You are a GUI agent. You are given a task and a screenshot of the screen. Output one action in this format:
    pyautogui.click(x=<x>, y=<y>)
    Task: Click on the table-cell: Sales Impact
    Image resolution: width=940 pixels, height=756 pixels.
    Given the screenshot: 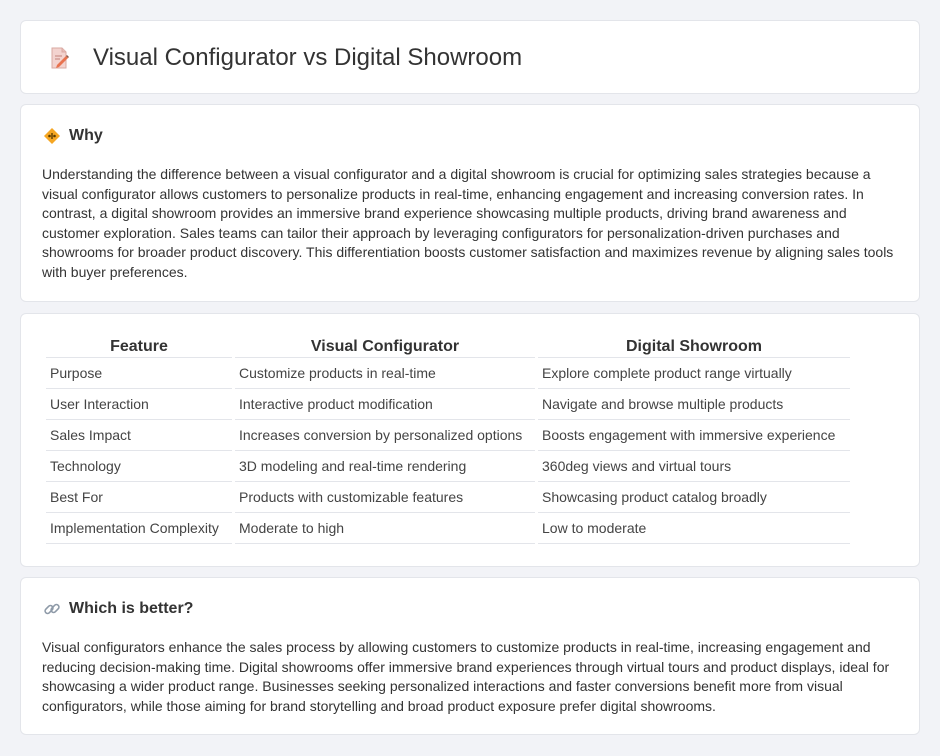 What is the action you would take?
    pyautogui.click(x=139, y=435)
    